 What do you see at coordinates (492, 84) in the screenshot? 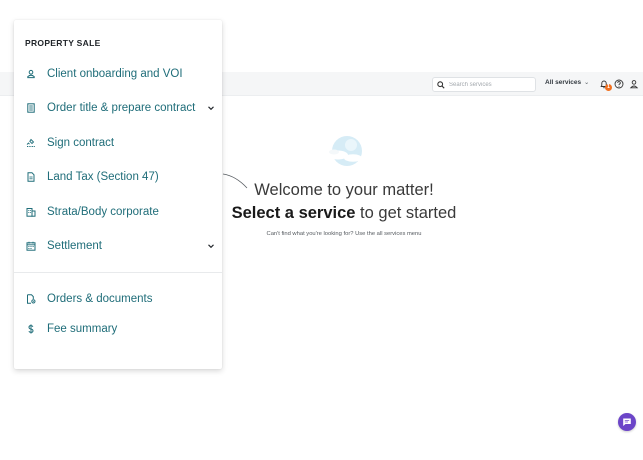
I see `search-input` at bounding box center [492, 84].